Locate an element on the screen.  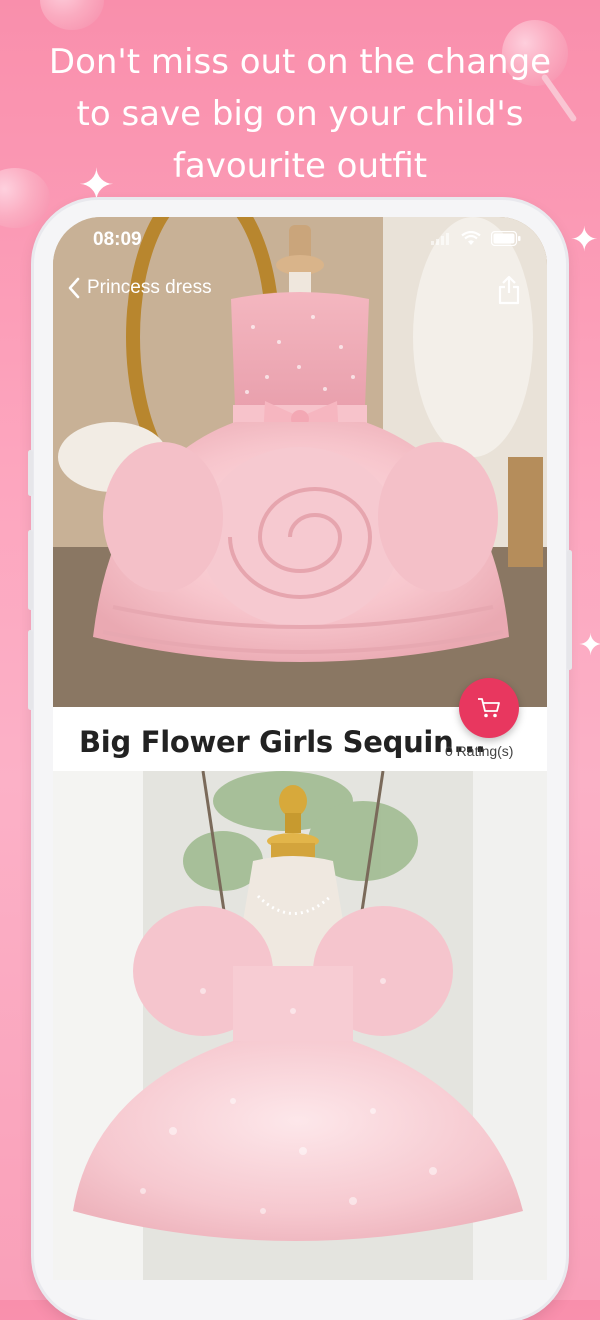
decorative-bubble is located at coordinates (72, 15).